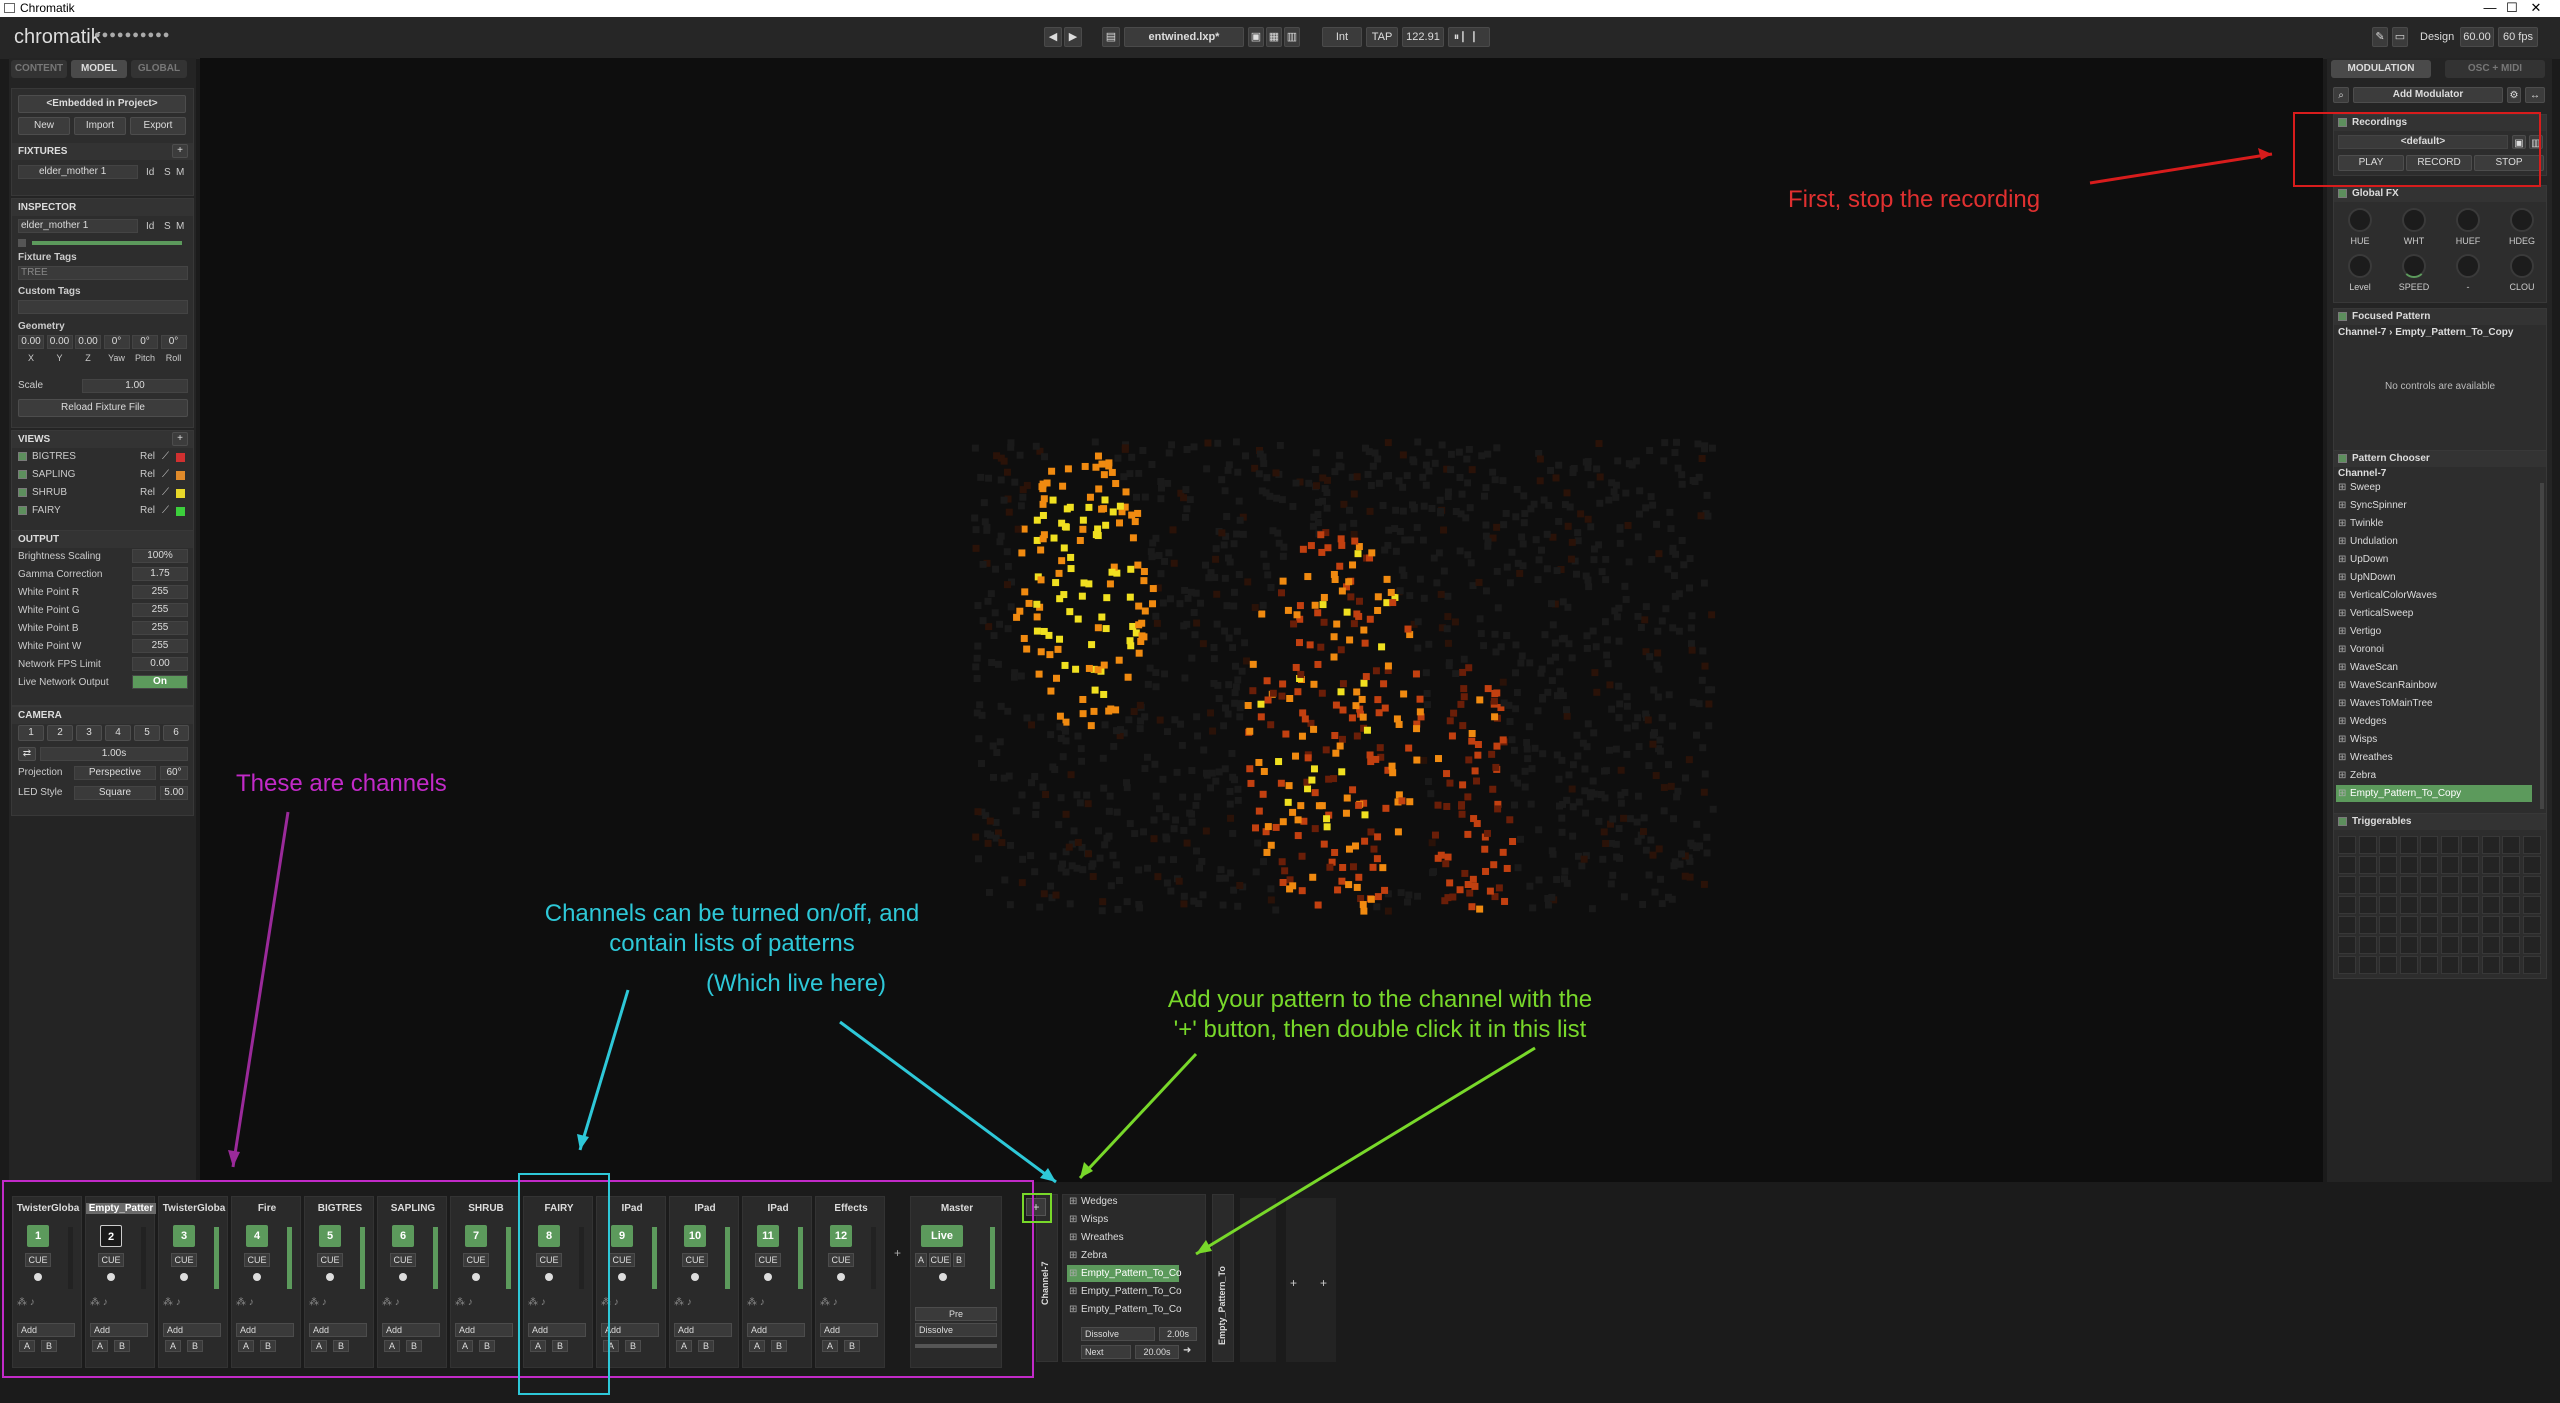 This screenshot has height=1403, width=2560. Describe the element at coordinates (1914, 199) in the screenshot. I see `annotation-stop-recording: First, stop the recording` at that location.